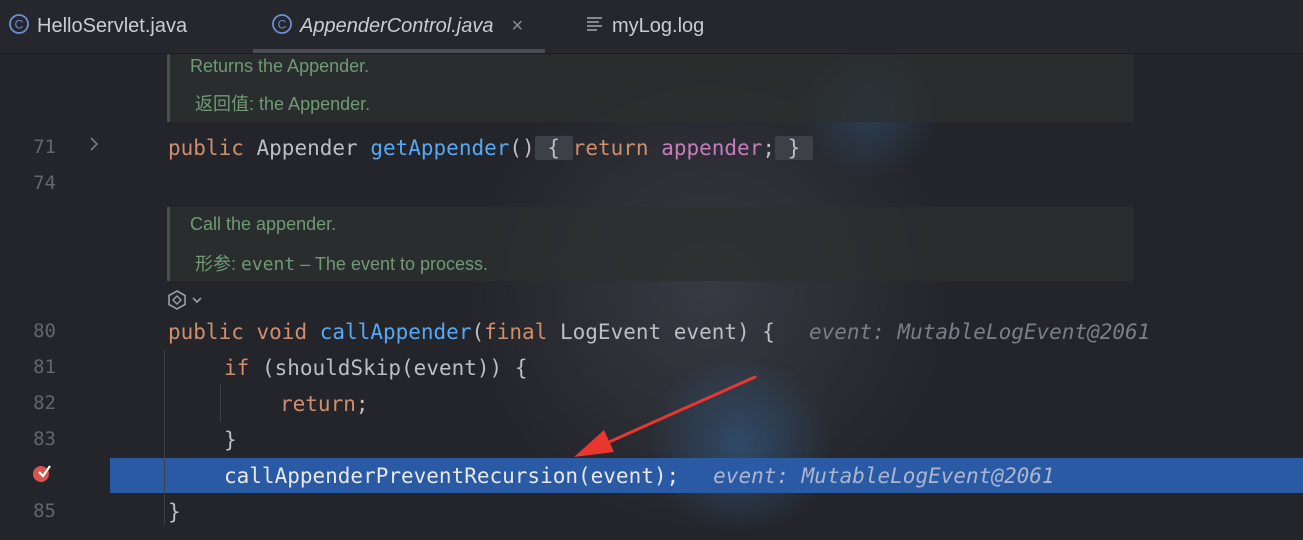  I want to click on text-file-icon, so click(595, 27).